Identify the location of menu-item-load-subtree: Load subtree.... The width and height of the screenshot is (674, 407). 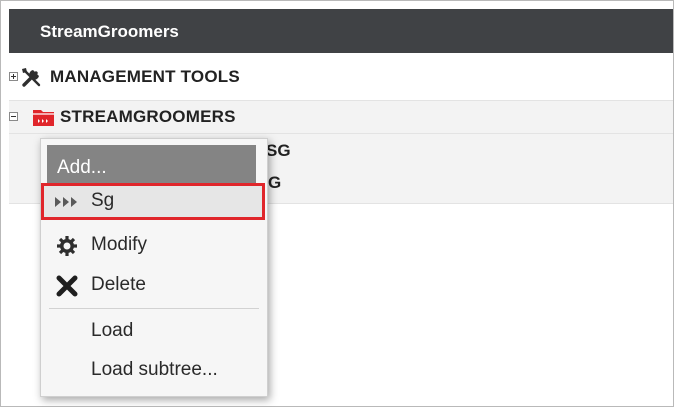
(154, 370).